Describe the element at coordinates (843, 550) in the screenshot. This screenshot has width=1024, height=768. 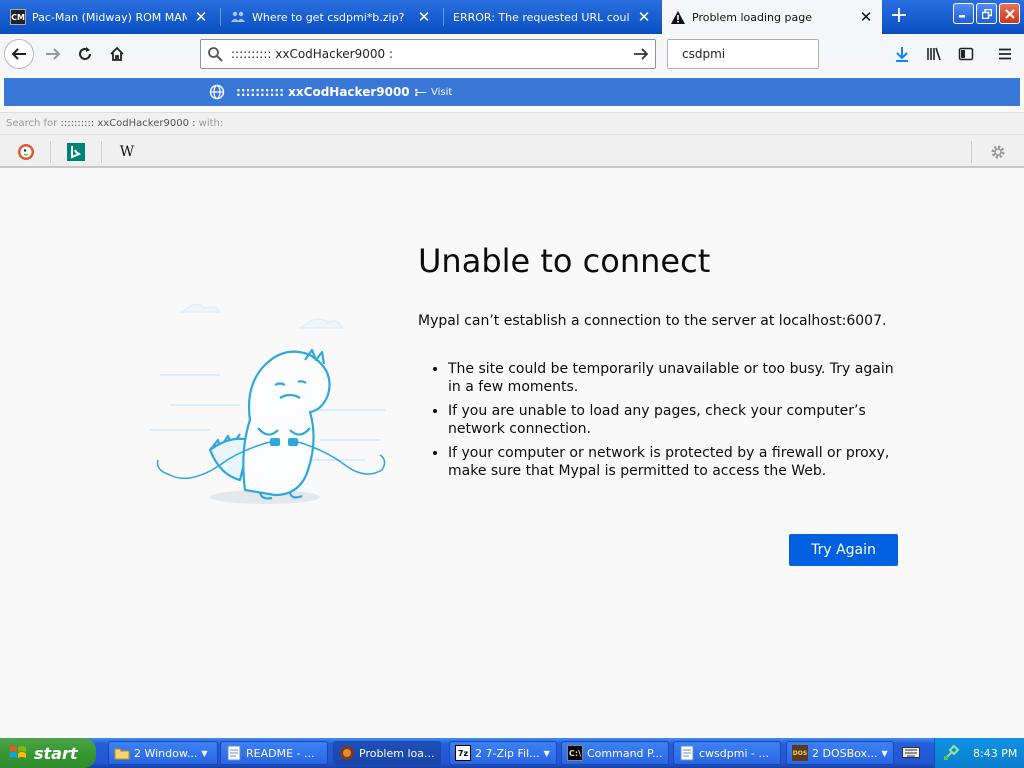
I see `try-again-button: Try Again` at that location.